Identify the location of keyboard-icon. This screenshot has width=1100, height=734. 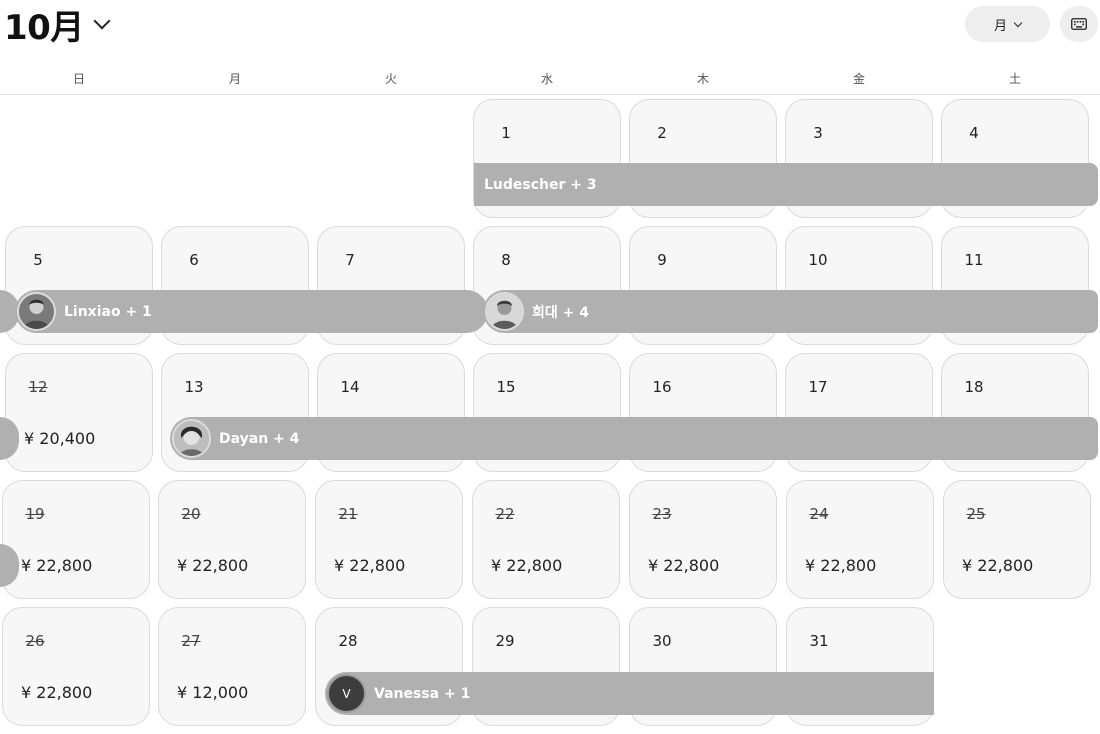
(1079, 24).